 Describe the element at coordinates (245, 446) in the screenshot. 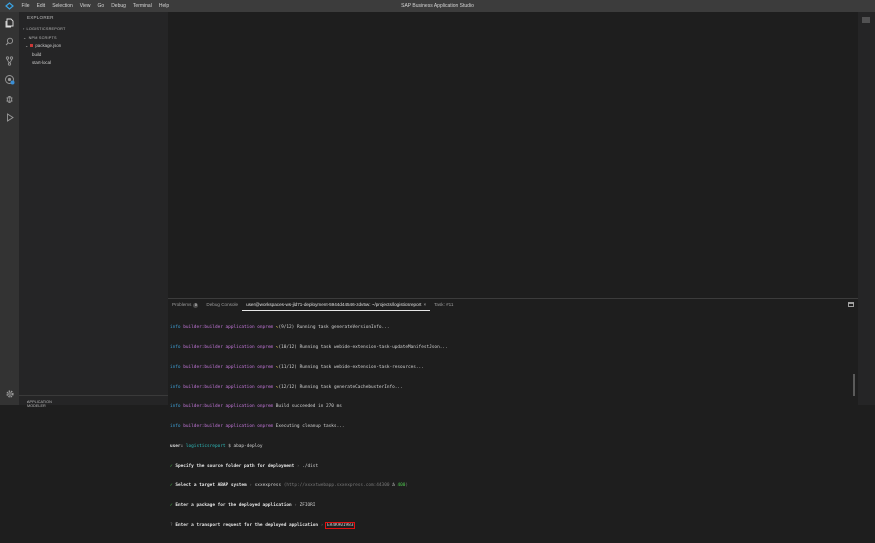

I see `prompt-command: $ abap-deploy` at that location.